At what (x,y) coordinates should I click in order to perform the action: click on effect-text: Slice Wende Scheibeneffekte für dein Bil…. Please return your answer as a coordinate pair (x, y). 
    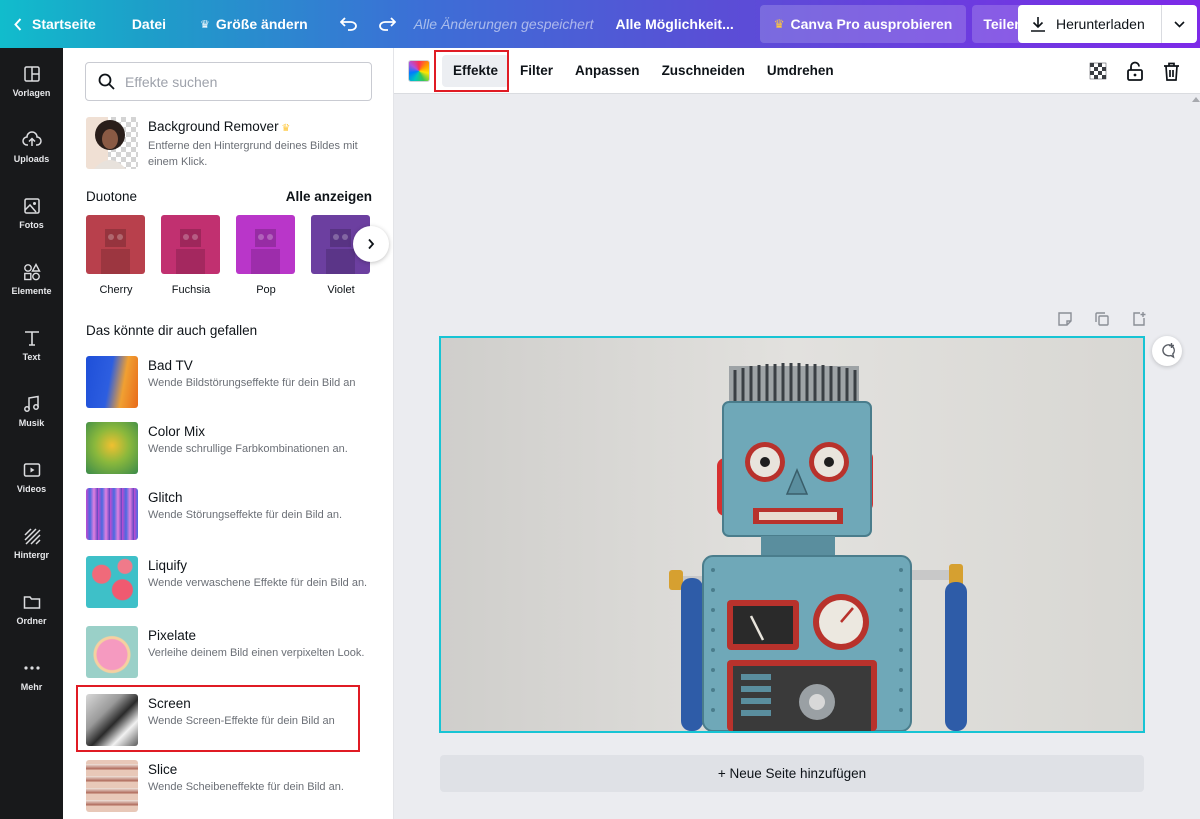
    Looking at the image, I should click on (260, 786).